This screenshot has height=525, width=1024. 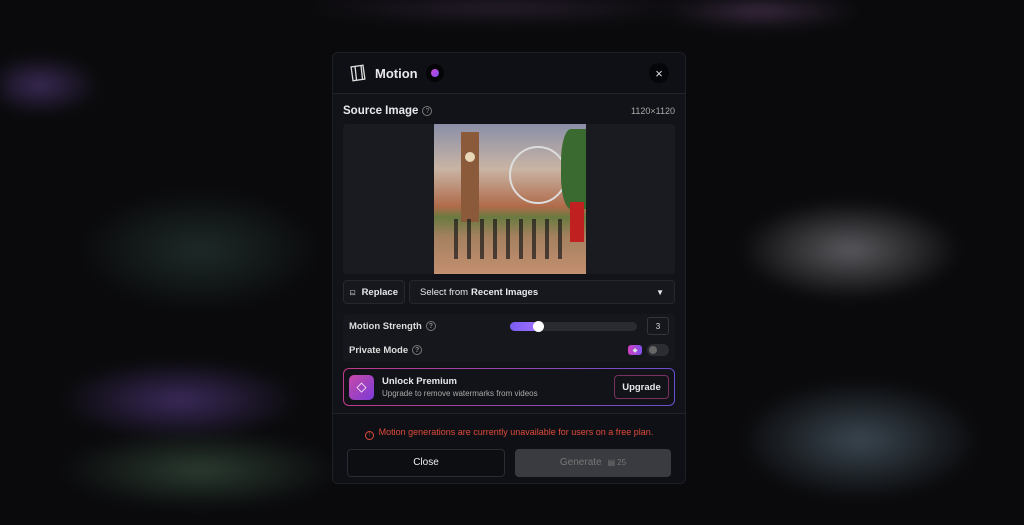 What do you see at coordinates (385, 326) in the screenshot?
I see `motion-strength-label: Motion Strength` at bounding box center [385, 326].